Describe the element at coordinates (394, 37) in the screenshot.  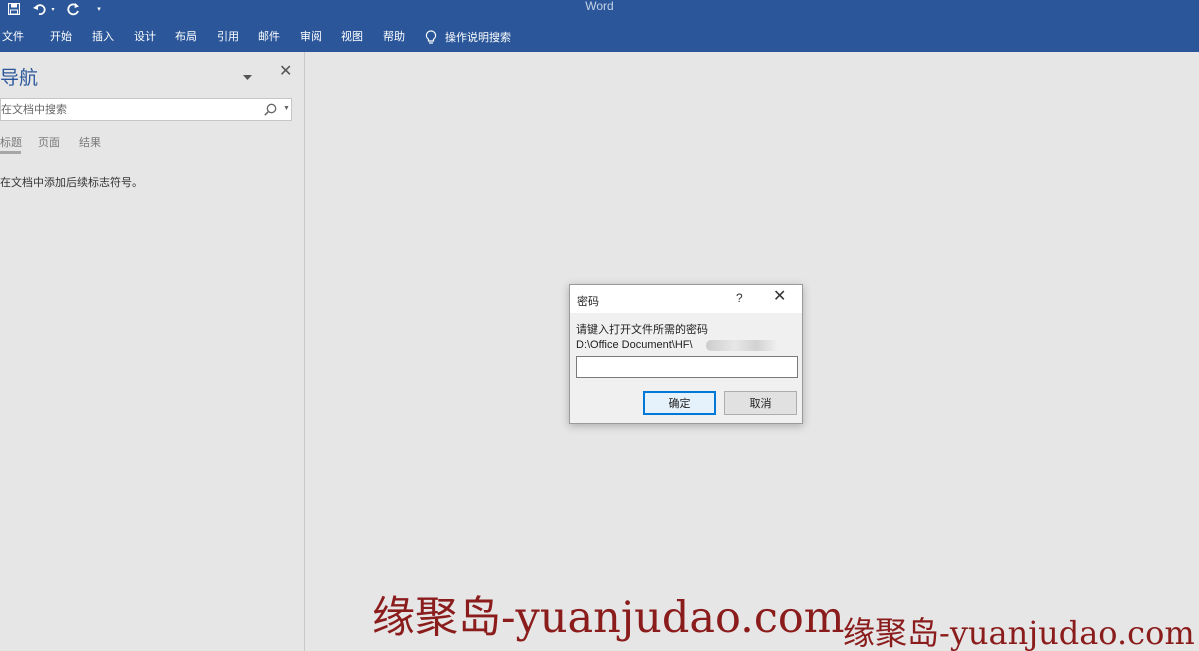
I see `tab-help: 帮助` at that location.